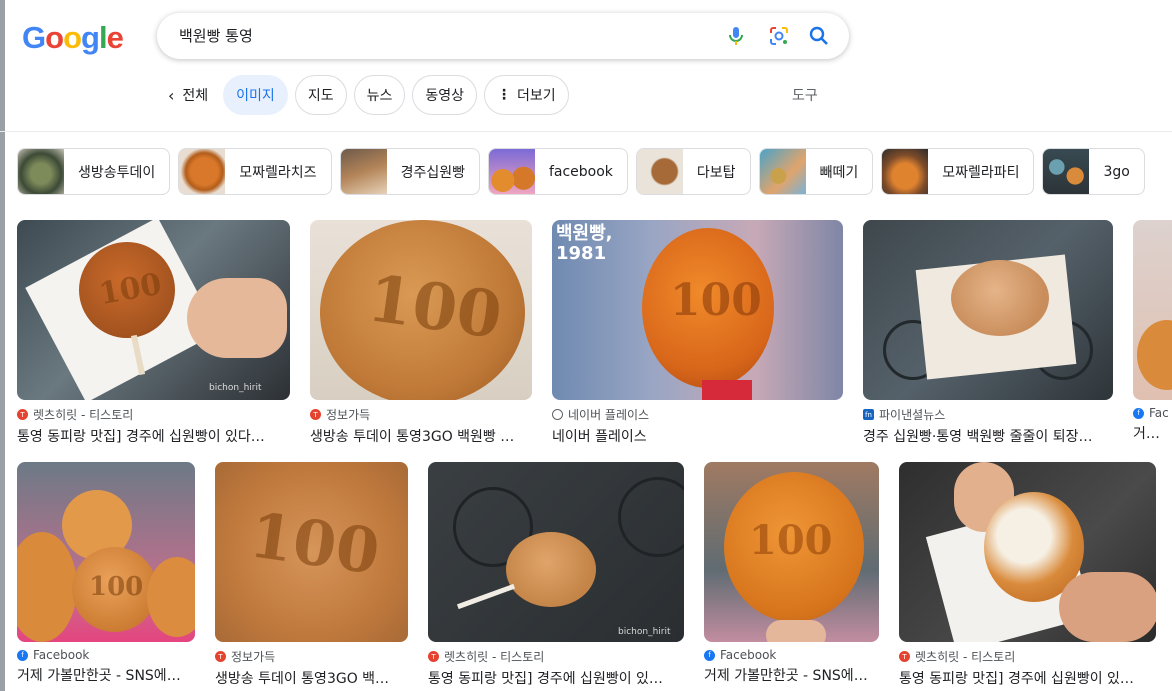  Describe the element at coordinates (90, 37) in the screenshot. I see `logo-letter: g` at that location.